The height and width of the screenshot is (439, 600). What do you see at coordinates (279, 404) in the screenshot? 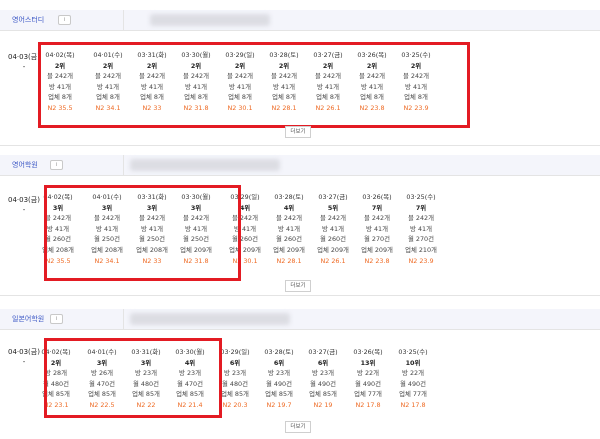
I see `n2-score: N2 19.7` at bounding box center [279, 404].